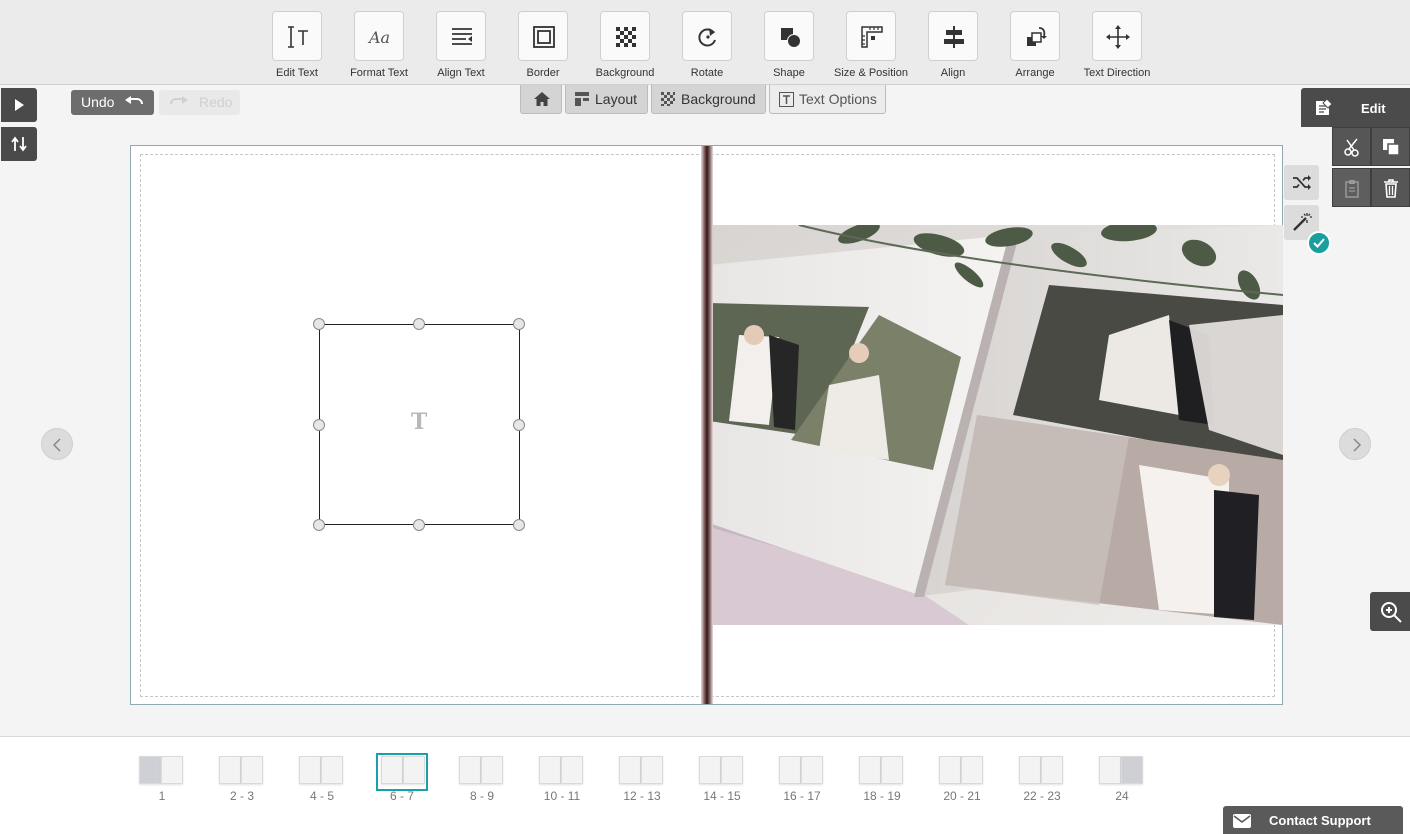 The image size is (1410, 834). I want to click on border-tool: Border, so click(543, 47).